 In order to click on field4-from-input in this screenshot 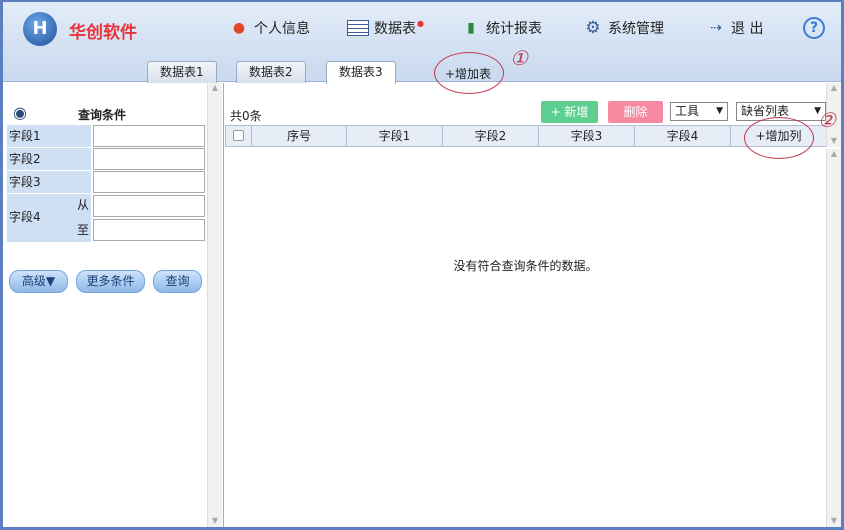, I will do `click(149, 206)`.